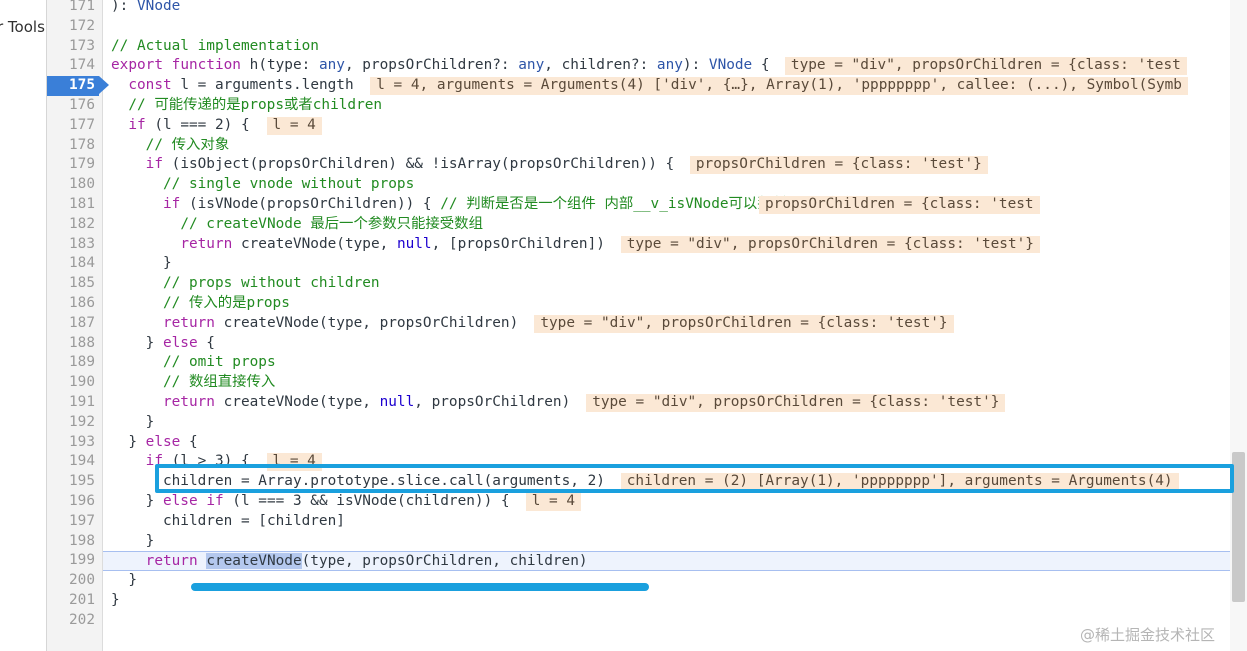  I want to click on watermark: @稀土掘金技术社区, so click(1148, 635).